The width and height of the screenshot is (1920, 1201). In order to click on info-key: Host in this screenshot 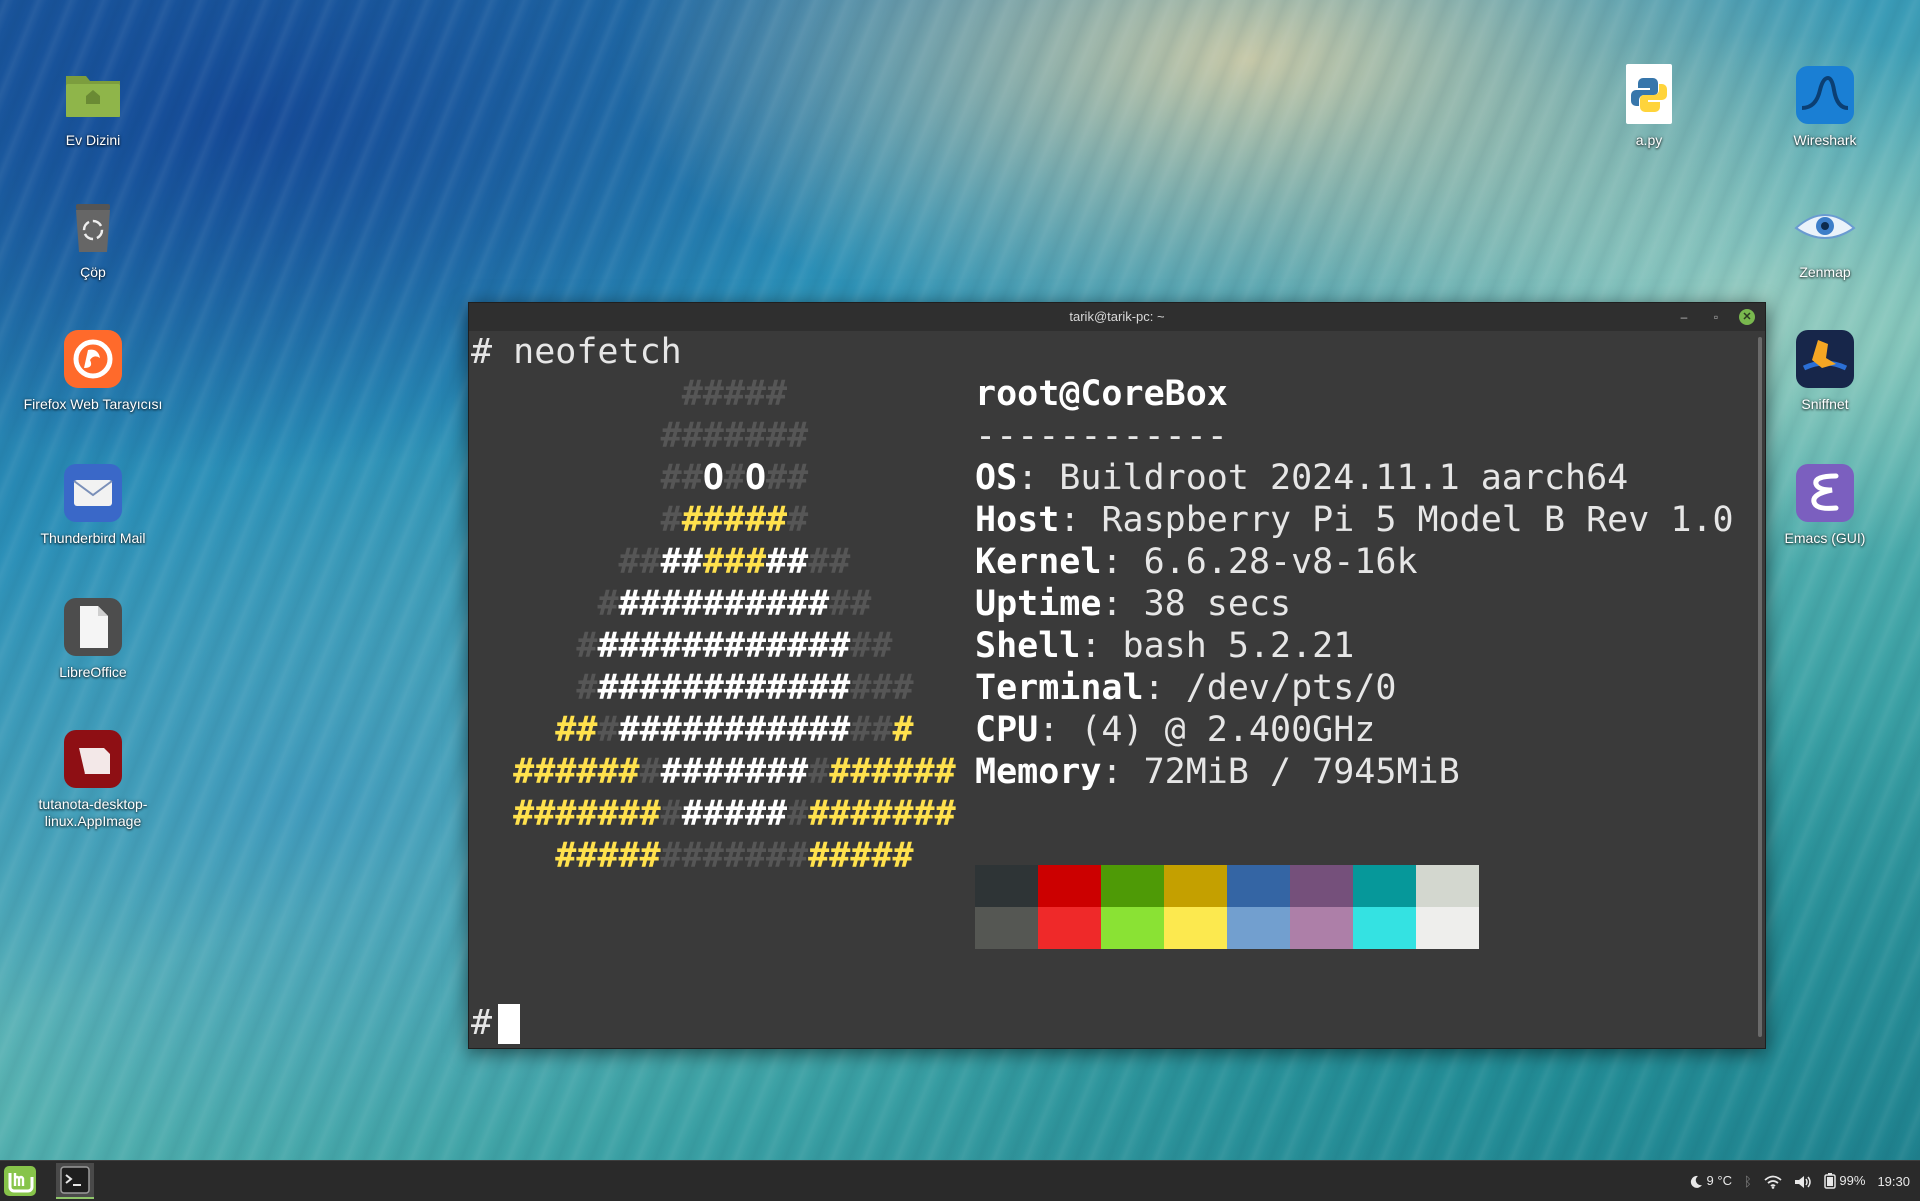, I will do `click(1017, 520)`.